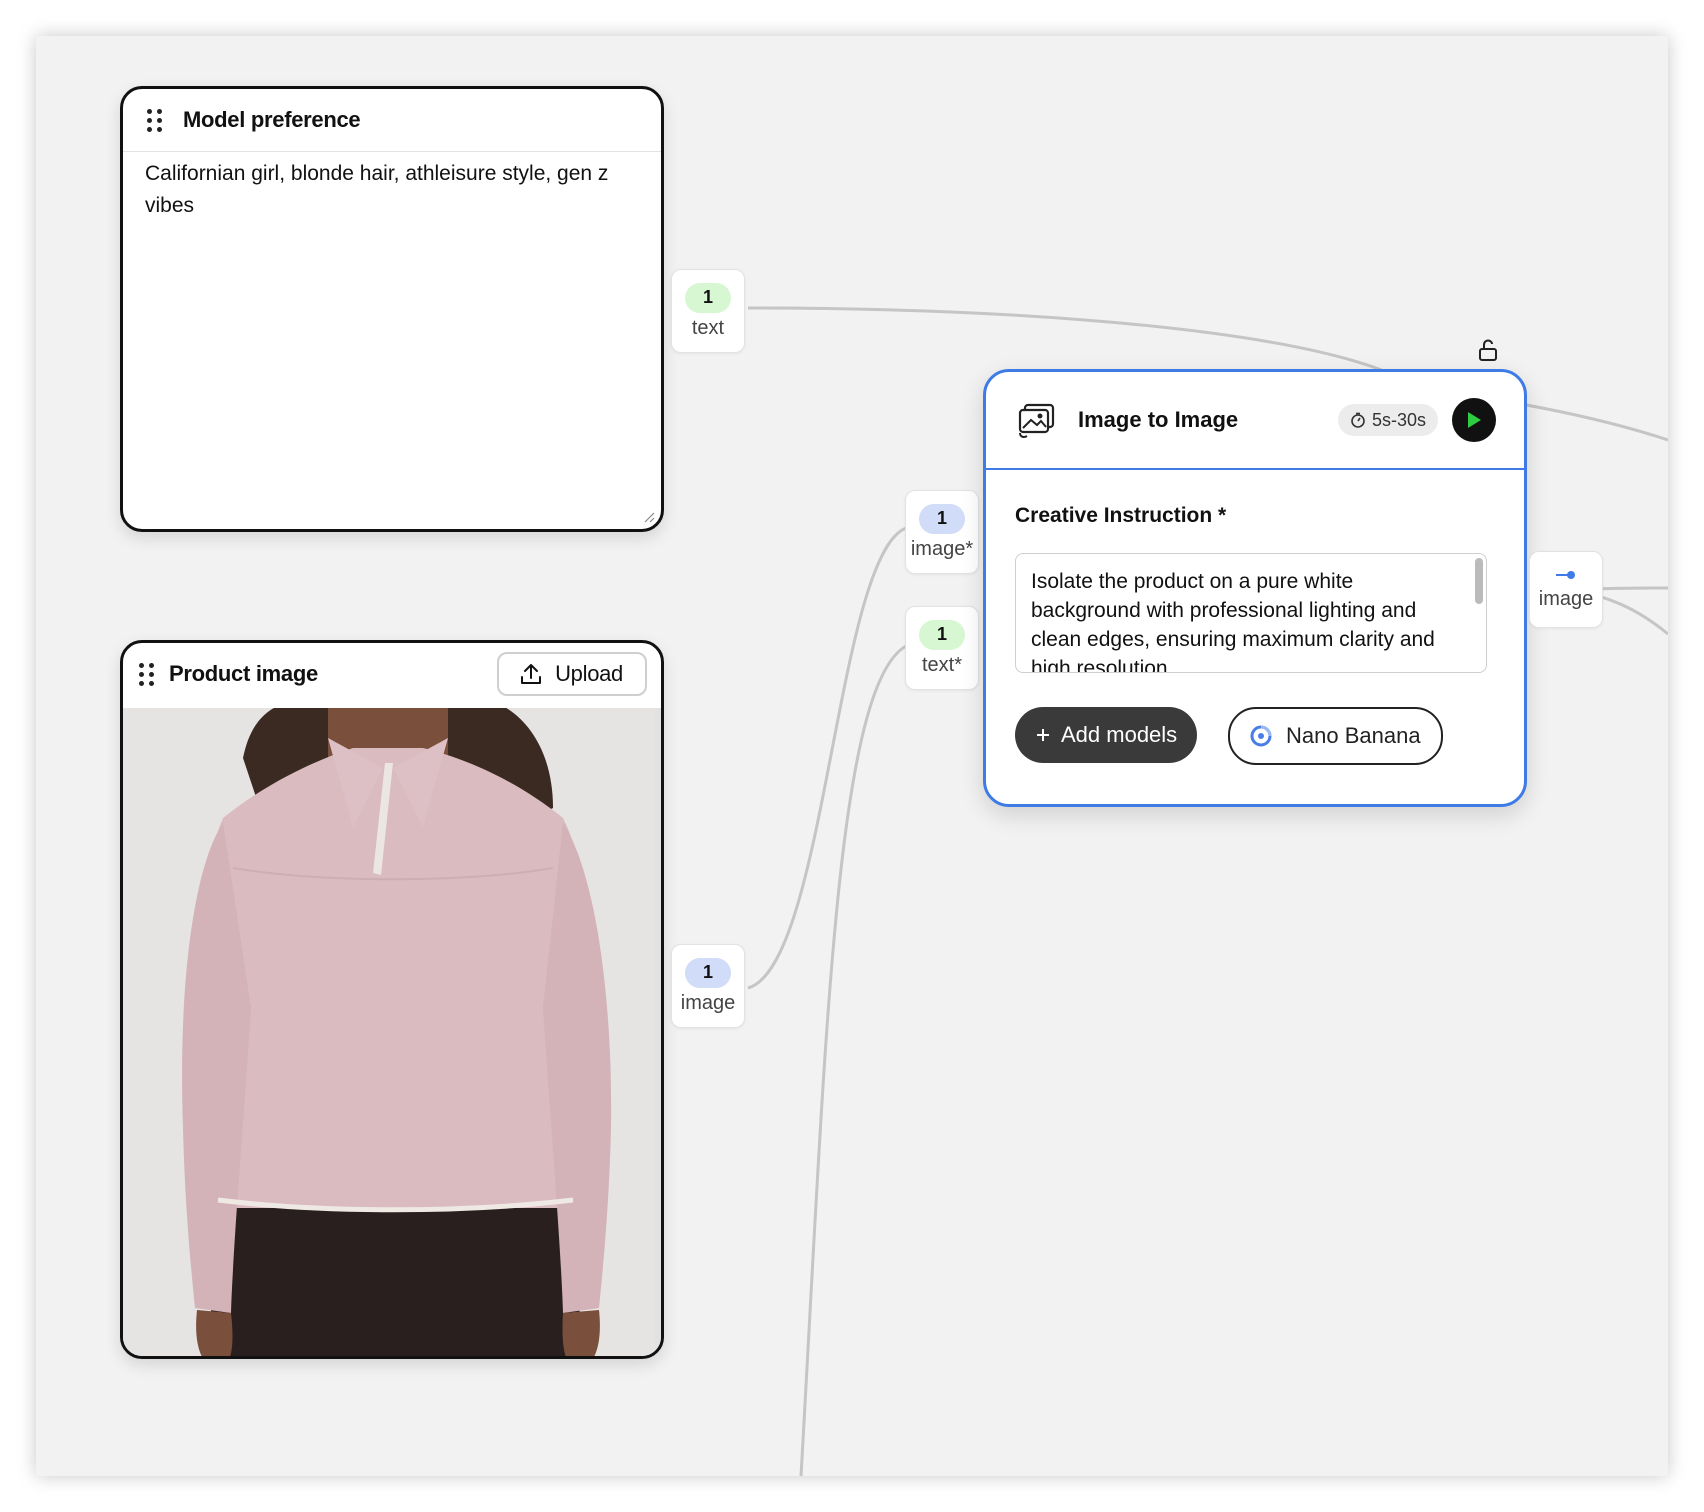 The height and width of the screenshot is (1512, 1704). What do you see at coordinates (392, 120) in the screenshot?
I see `model-preference-header: Model preference` at bounding box center [392, 120].